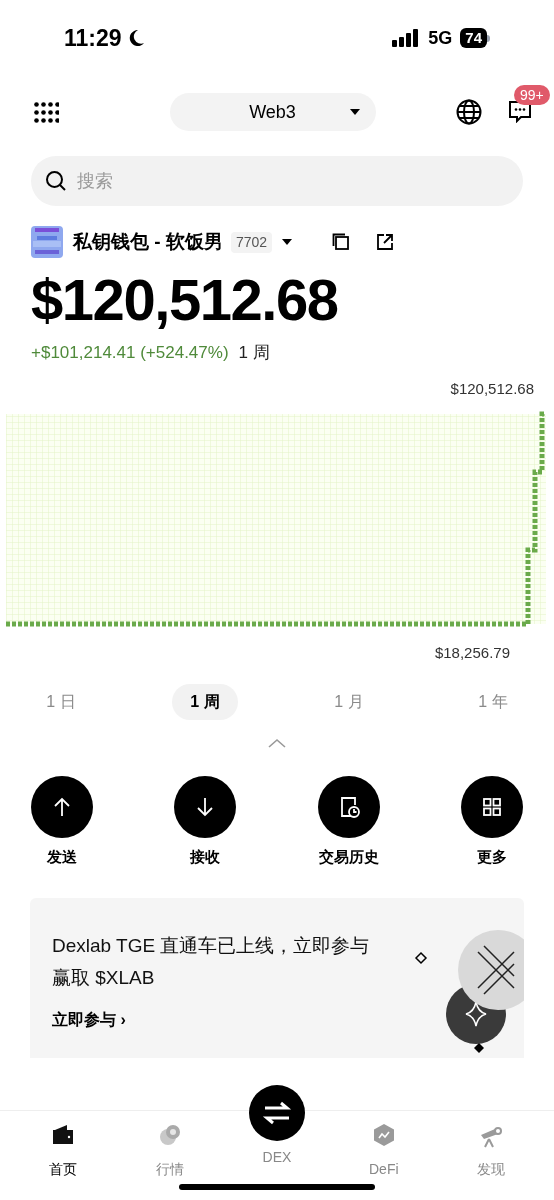 The height and width of the screenshot is (1200, 554). What do you see at coordinates (469, 112) in the screenshot?
I see `globe-icon` at bounding box center [469, 112].